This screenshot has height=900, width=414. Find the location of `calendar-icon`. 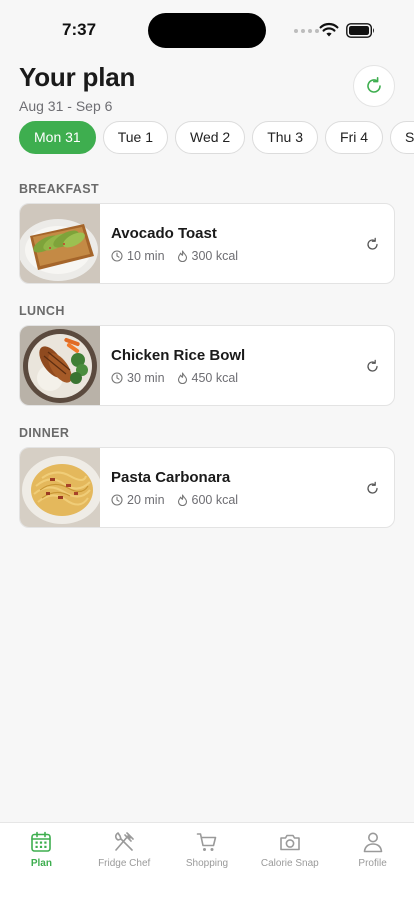

calendar-icon is located at coordinates (41, 841).